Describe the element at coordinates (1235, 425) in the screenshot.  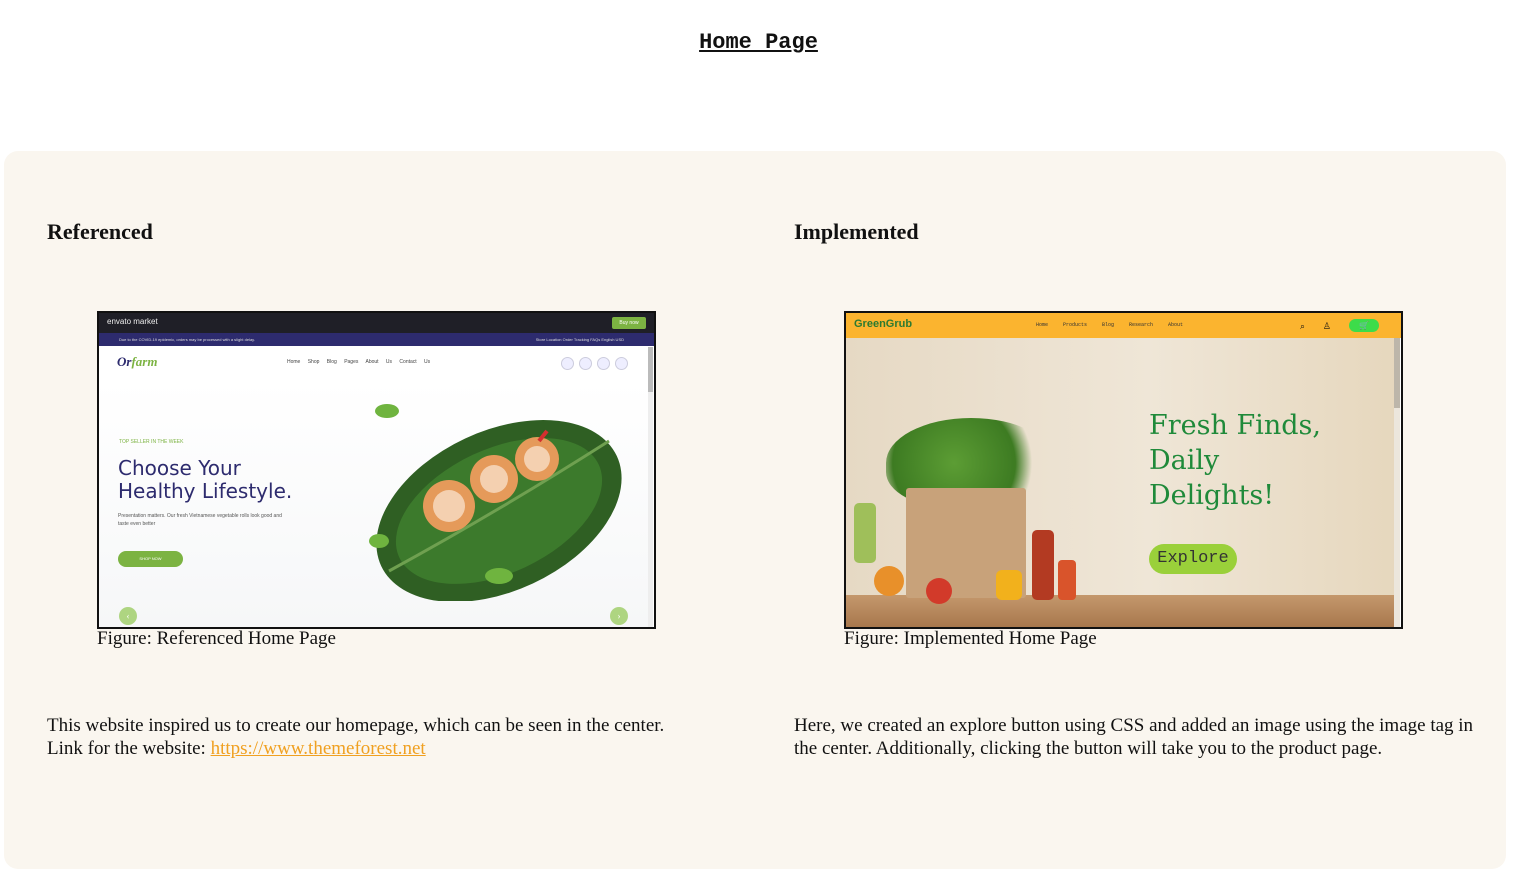
I see `hero-headline-line-1: Fresh Finds,` at that location.